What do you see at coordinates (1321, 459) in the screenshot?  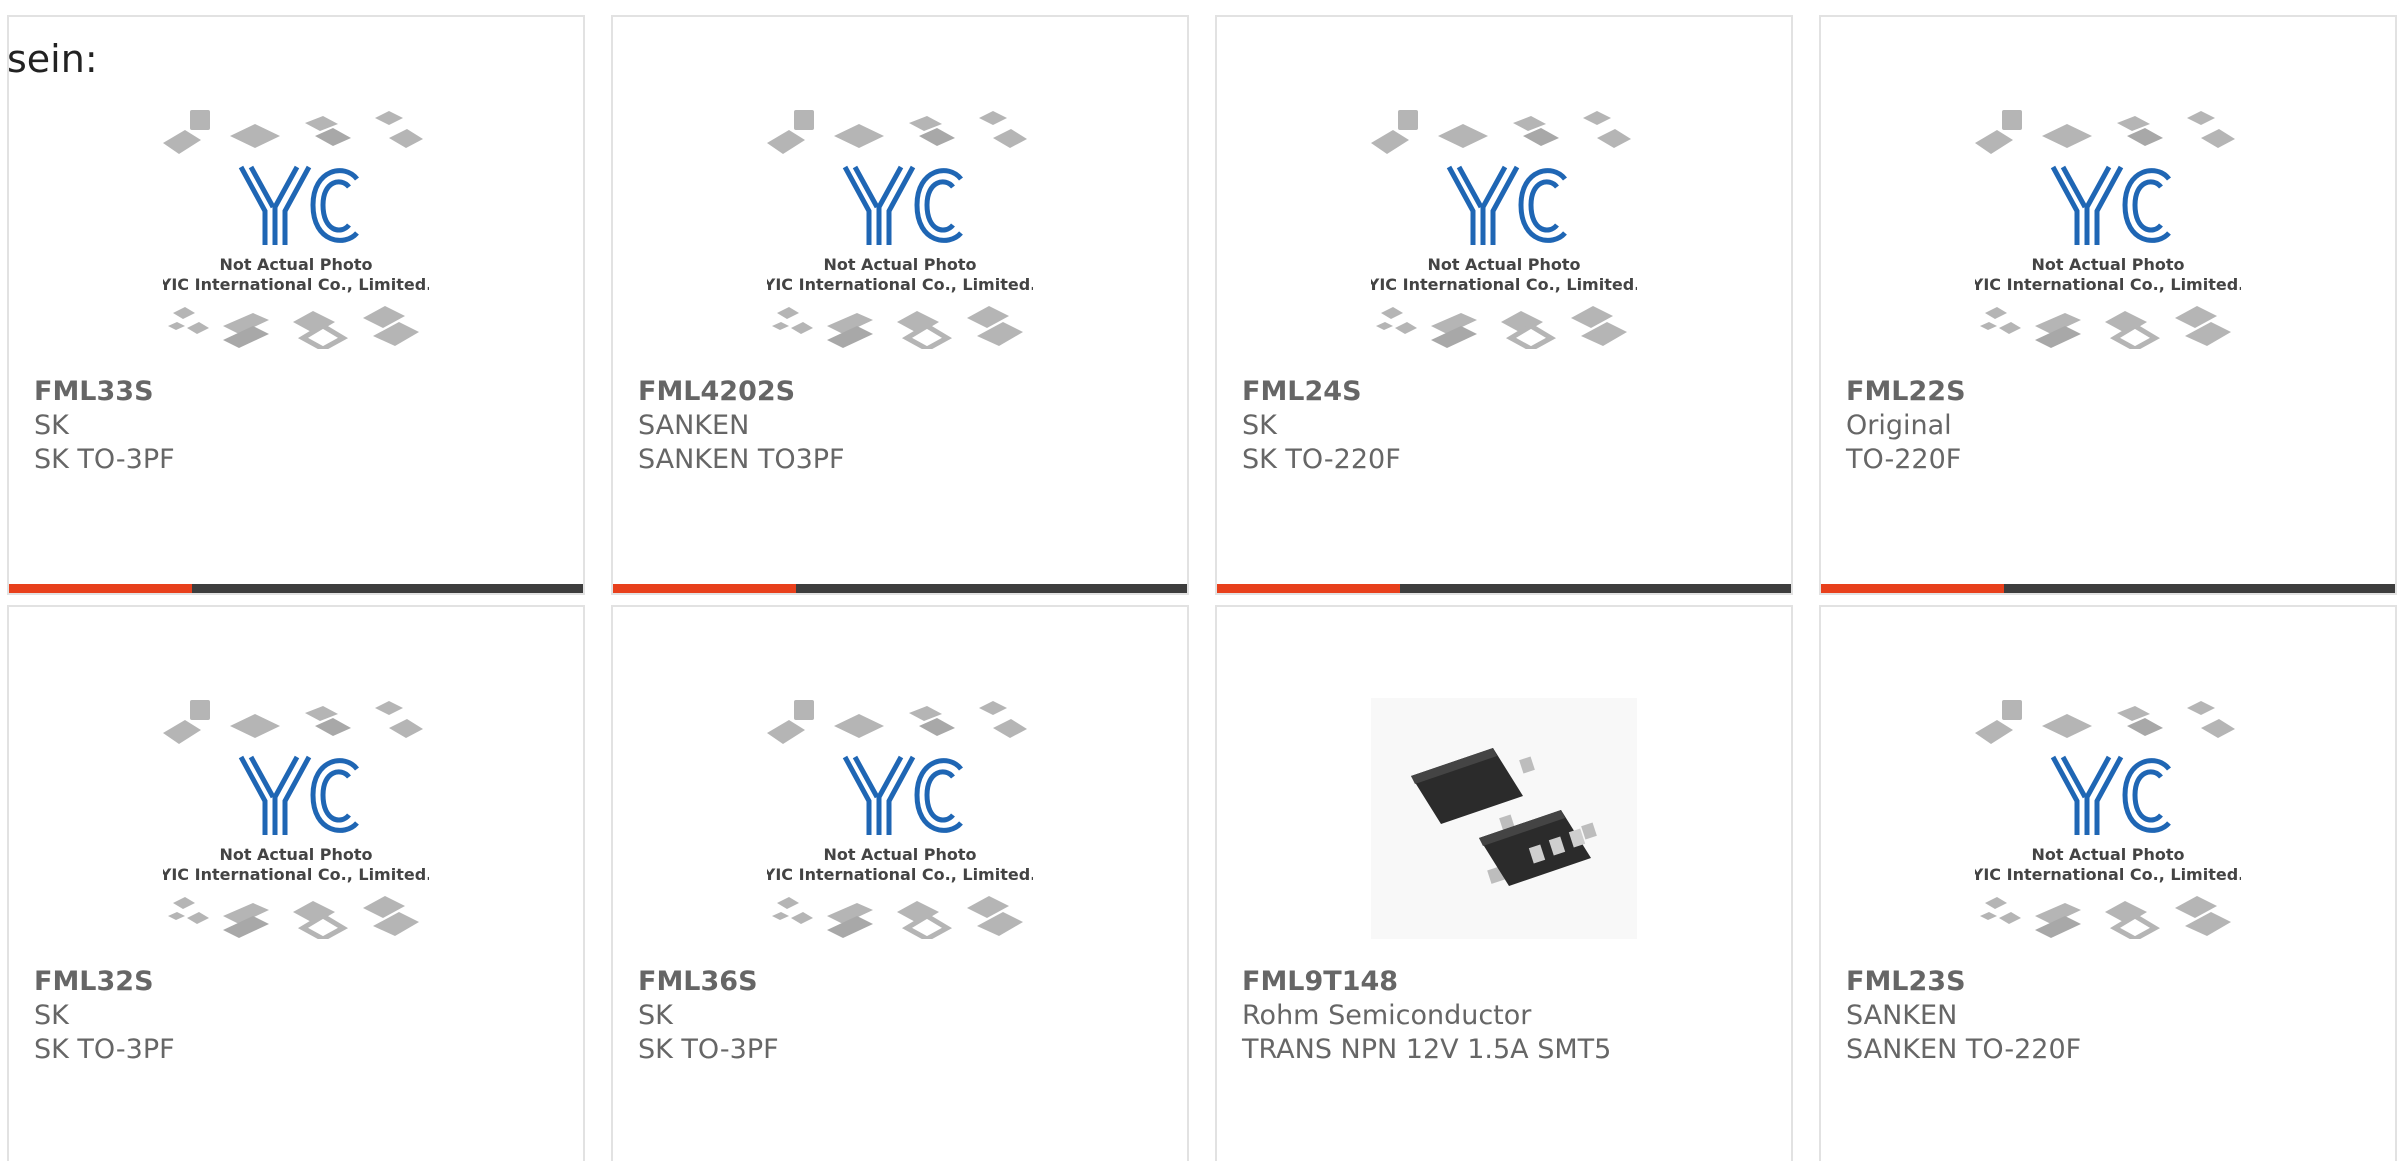 I see `part-description: SK TO-220F` at bounding box center [1321, 459].